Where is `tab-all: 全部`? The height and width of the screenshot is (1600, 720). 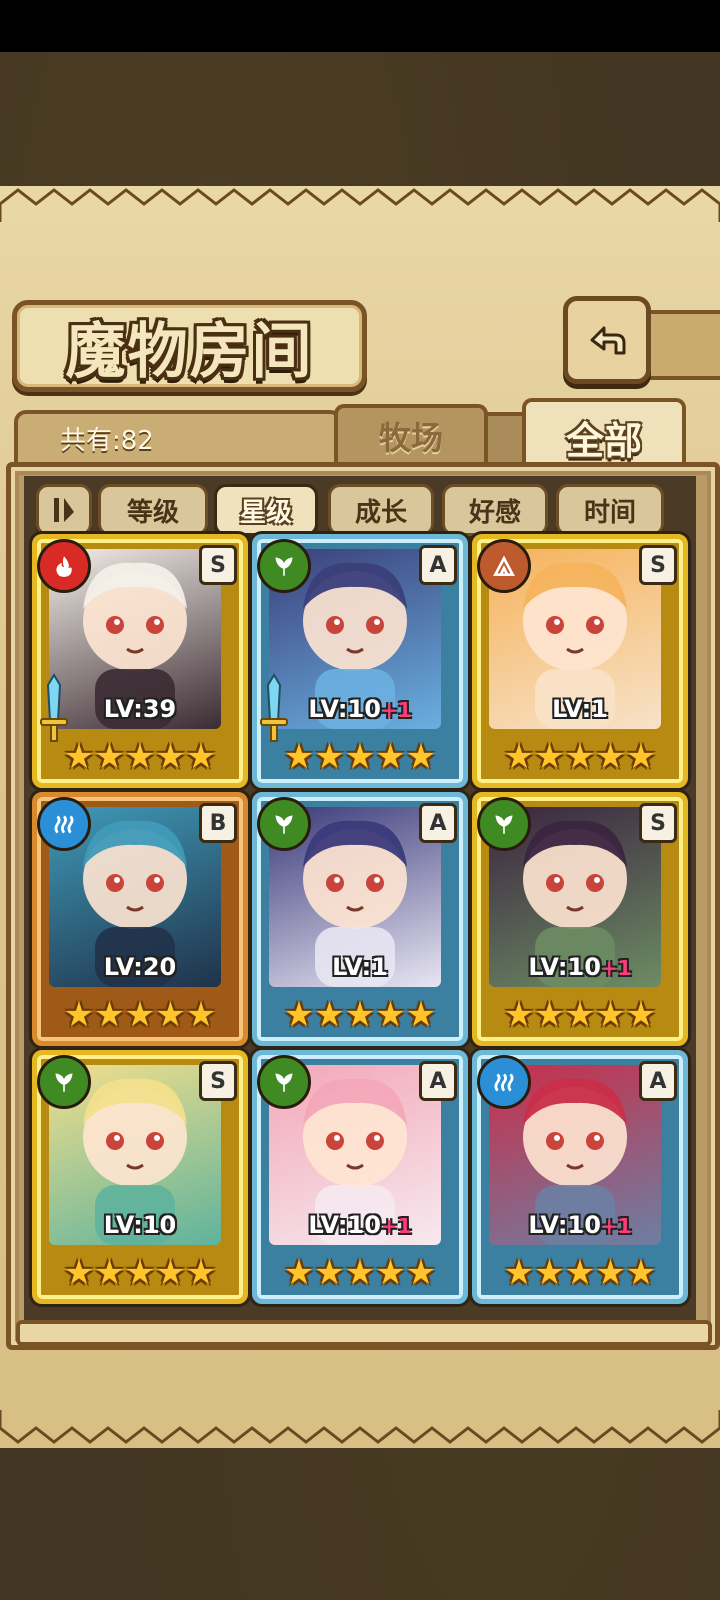 tab-all: 全部 is located at coordinates (604, 435).